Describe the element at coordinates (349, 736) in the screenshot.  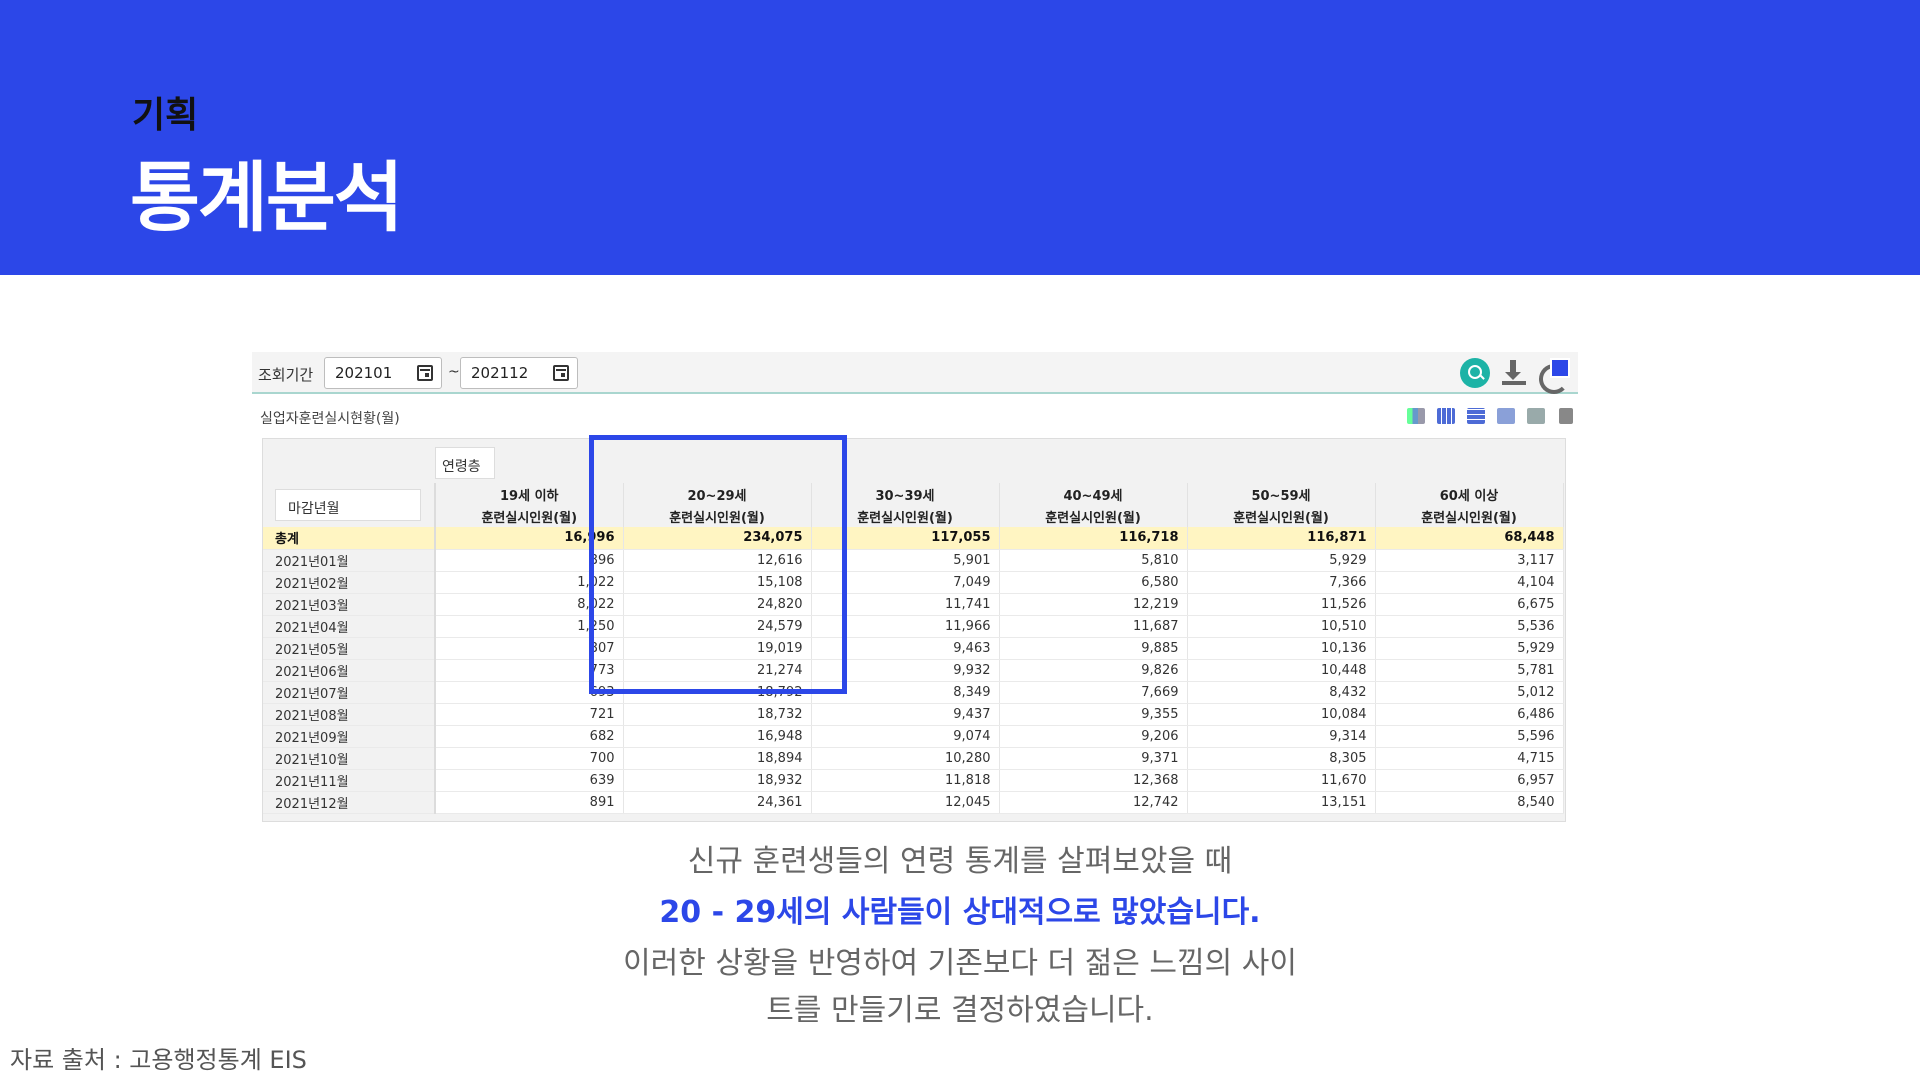
I see `row-label: 2021년09월` at that location.